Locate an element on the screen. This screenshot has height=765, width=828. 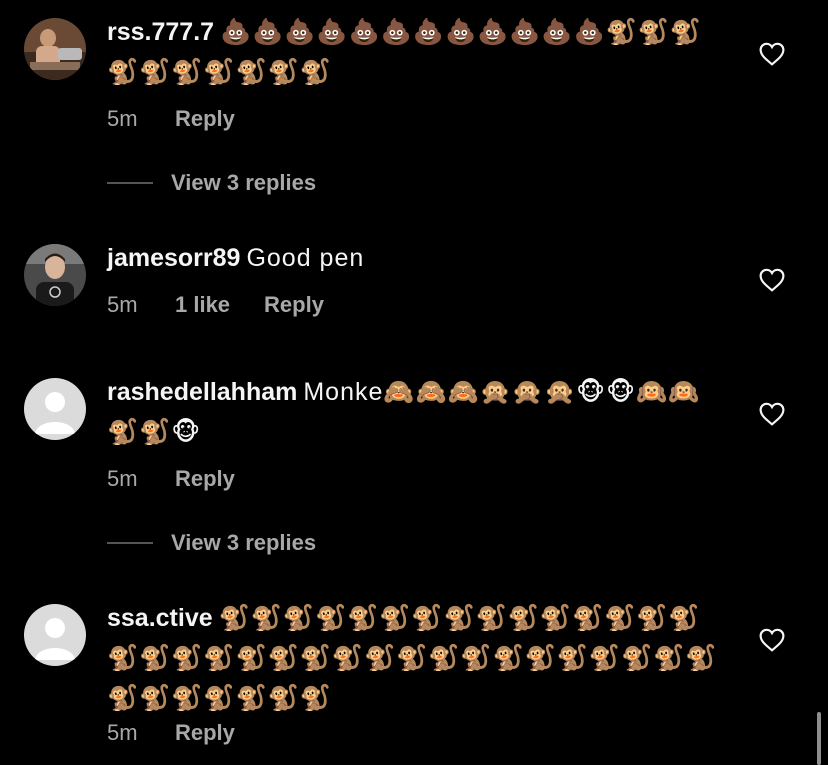
comment-username: rashedellahham is located at coordinates (202, 392).